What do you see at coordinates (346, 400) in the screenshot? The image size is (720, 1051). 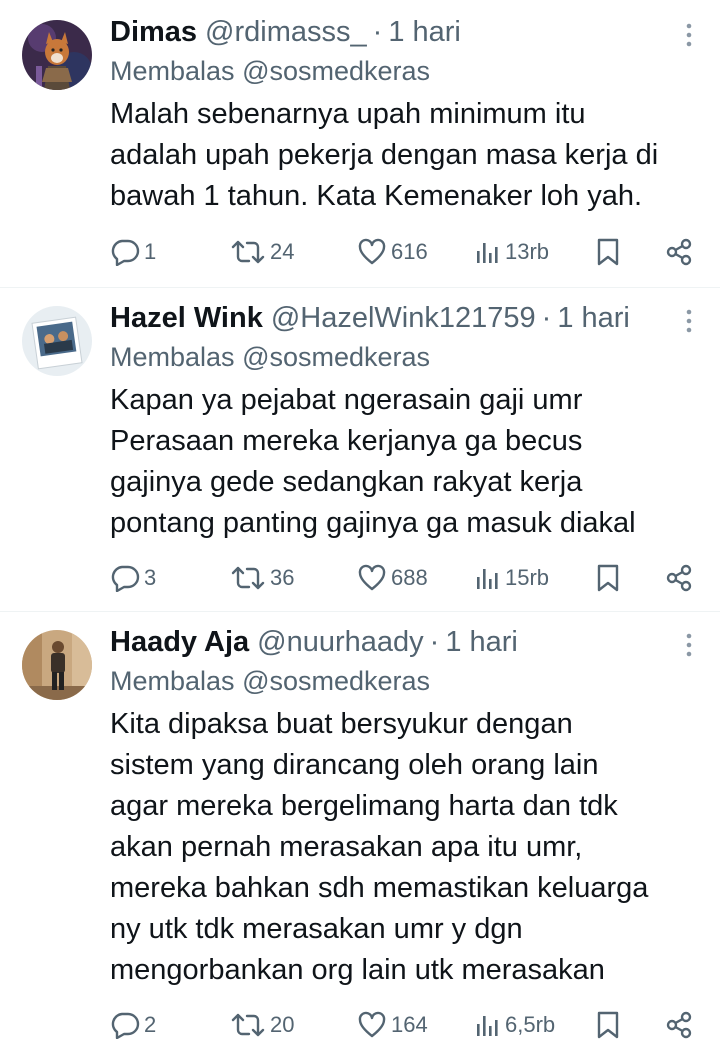 I see `tweet-text-line: Kapan ya pejabat ngerasain gaji umr` at bounding box center [346, 400].